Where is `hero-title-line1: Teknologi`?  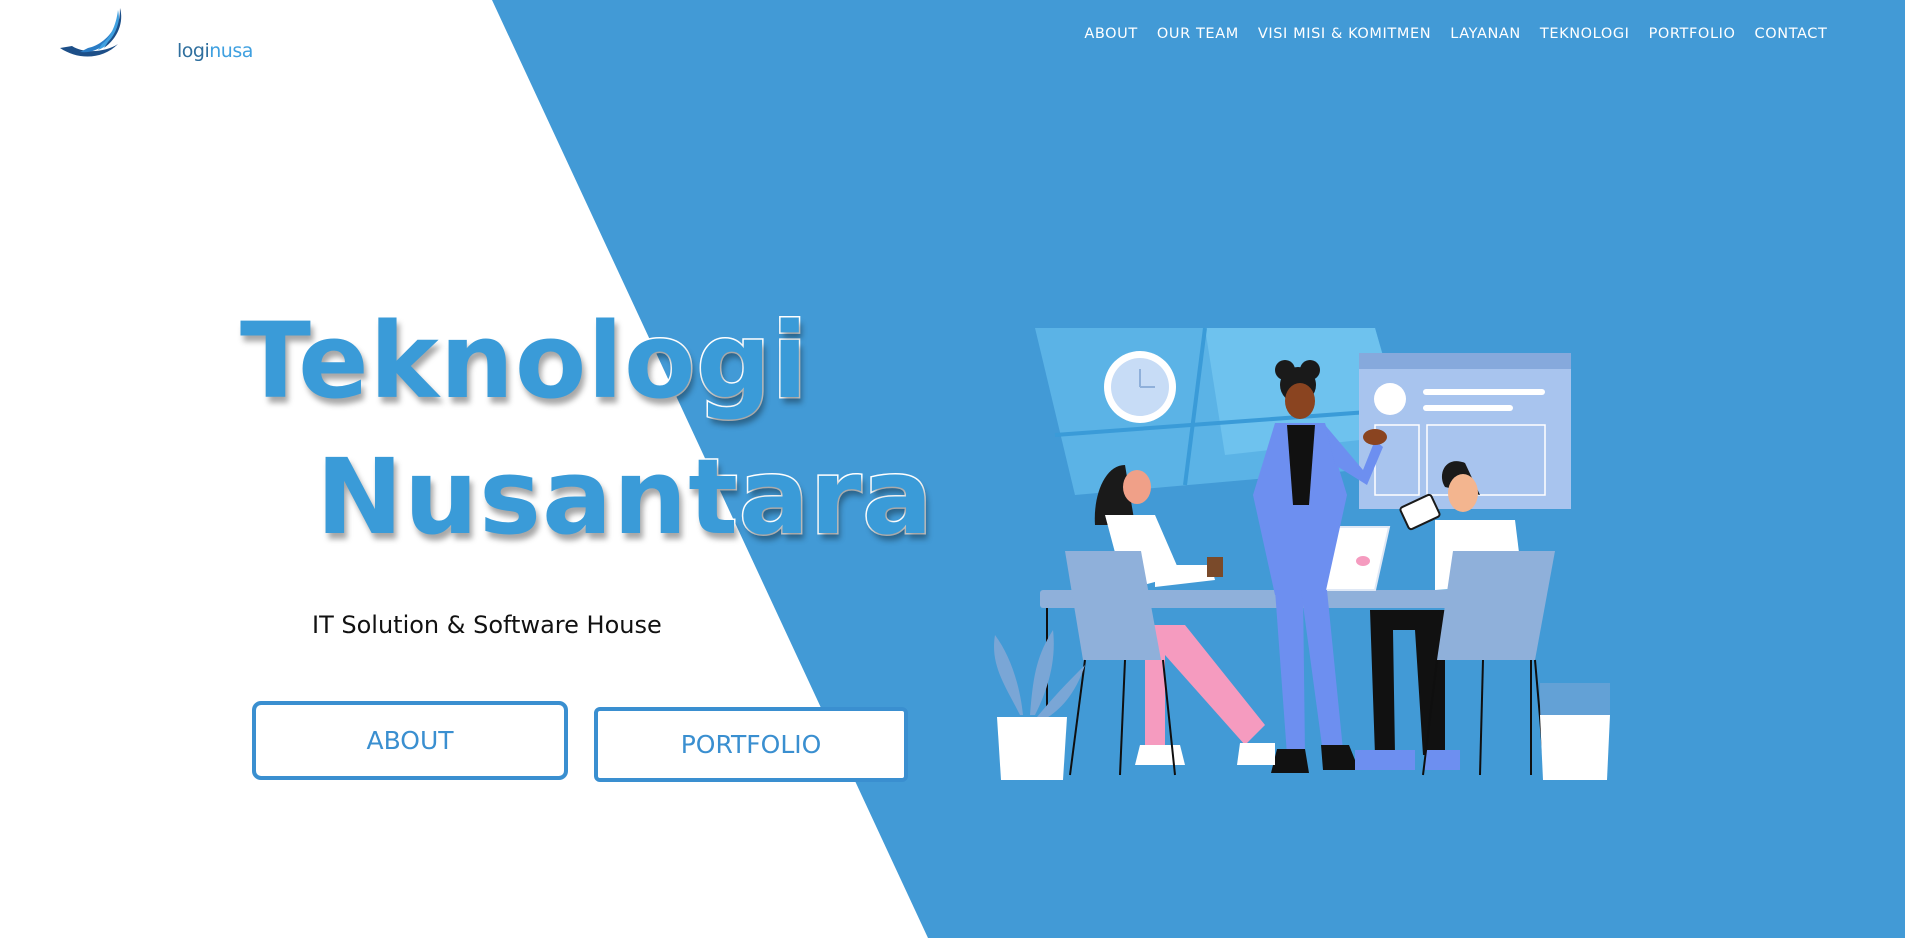 hero-title-line1: Teknologi is located at coordinates (524, 361).